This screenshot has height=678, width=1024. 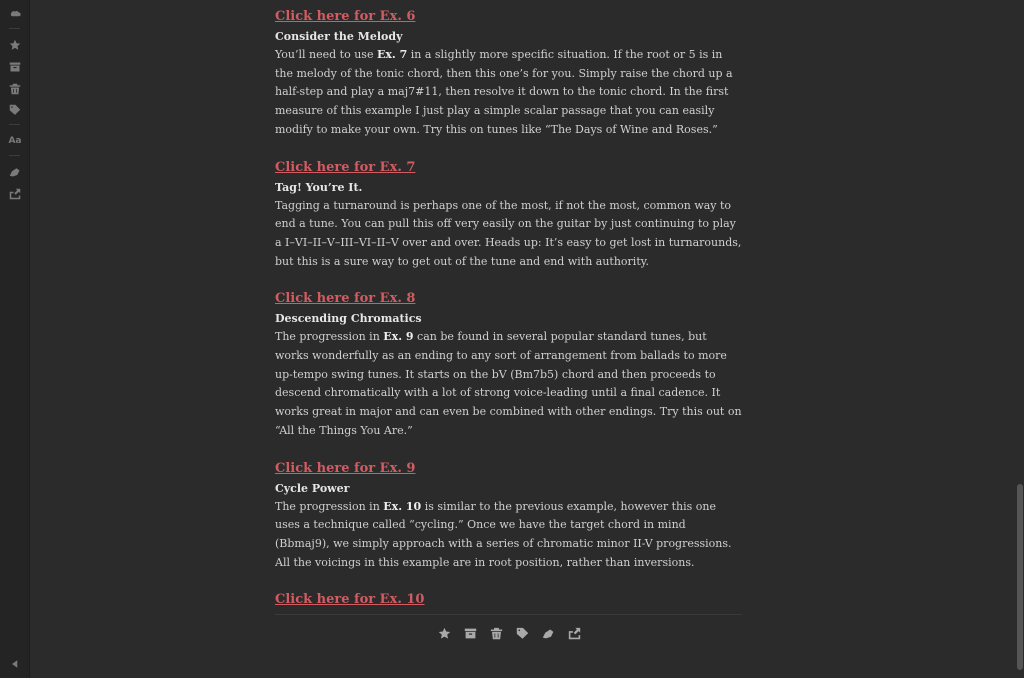 What do you see at coordinates (348, 319) in the screenshot?
I see `section-heading: Descending Chromatics` at bounding box center [348, 319].